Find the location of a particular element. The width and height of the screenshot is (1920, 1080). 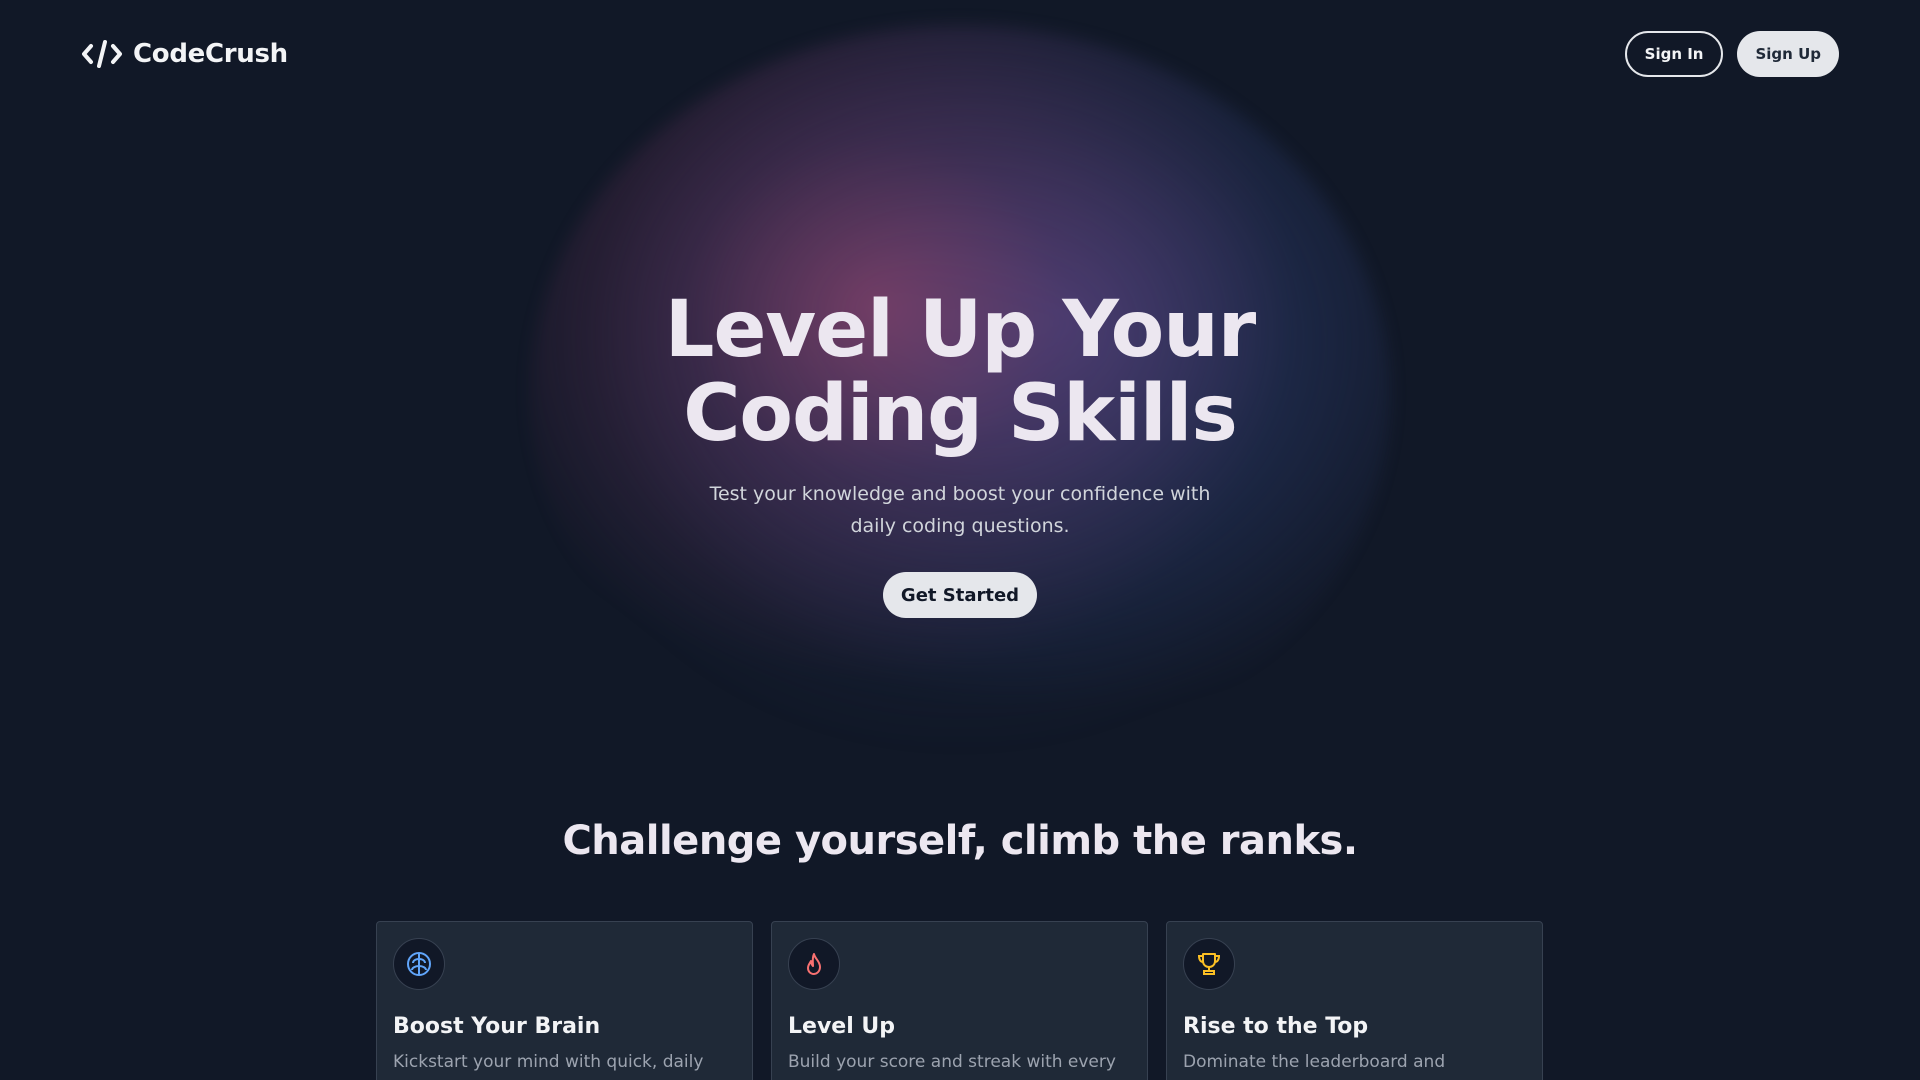

flame-icon is located at coordinates (814, 964).